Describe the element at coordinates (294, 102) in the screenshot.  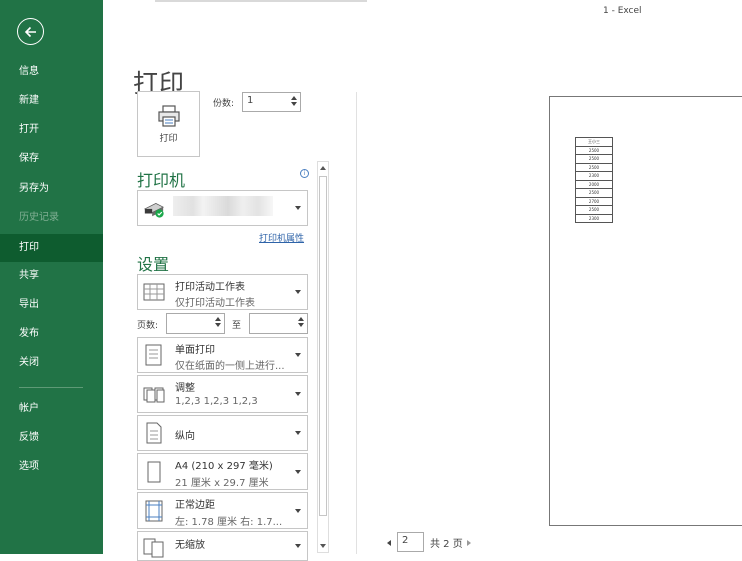
I see `copies-spinner` at that location.